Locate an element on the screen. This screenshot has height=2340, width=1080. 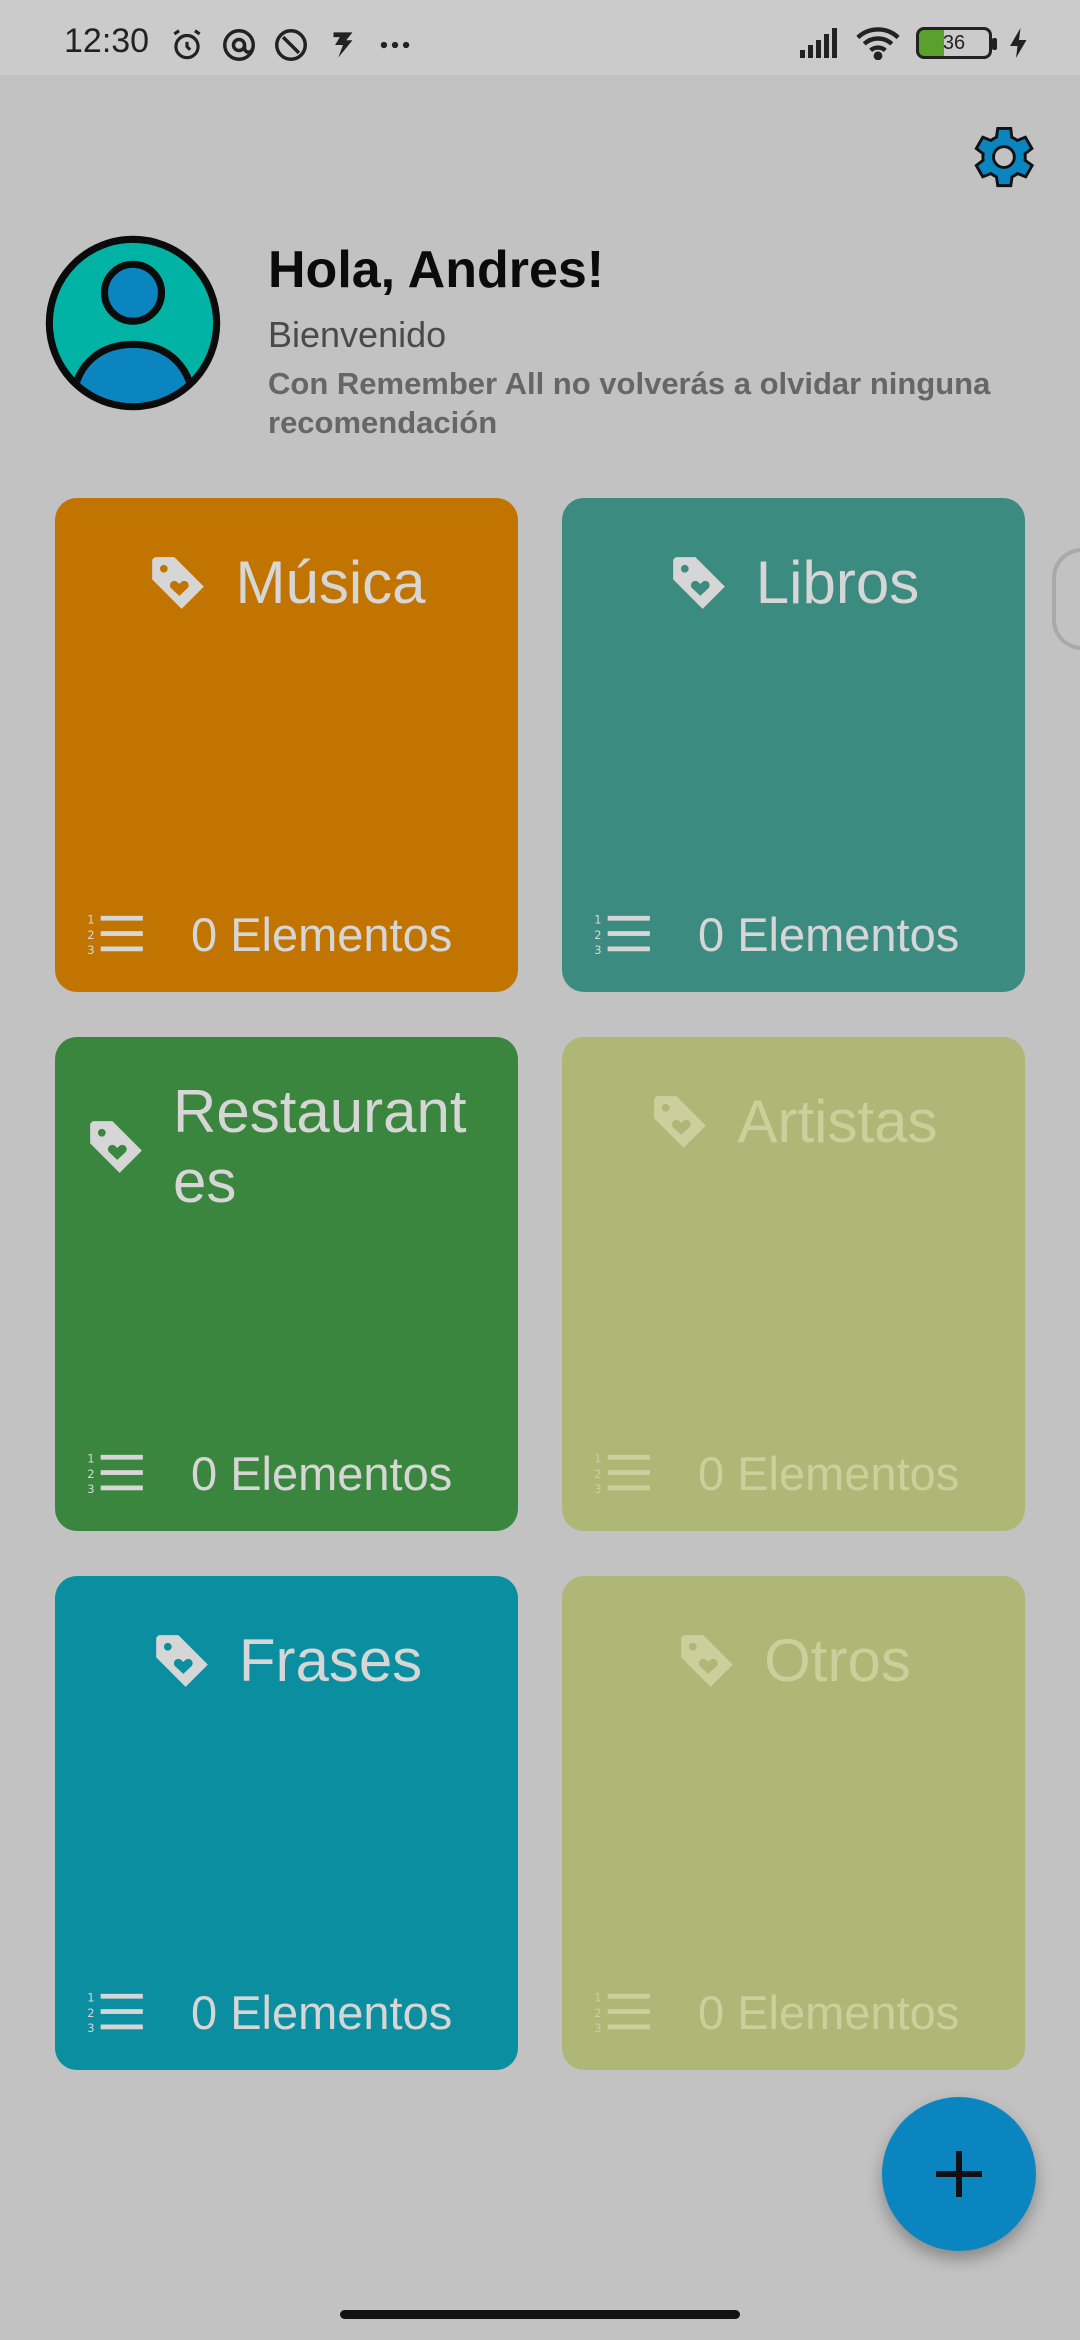
card-title-row: Frases is located at coordinates (286, 1660).